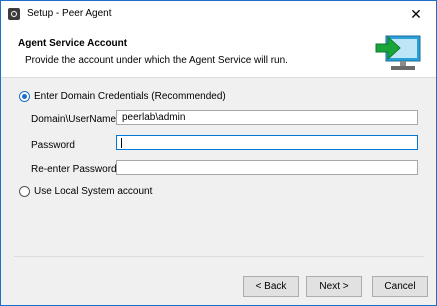  I want to click on username-input: peerlab\admin, so click(267, 117).